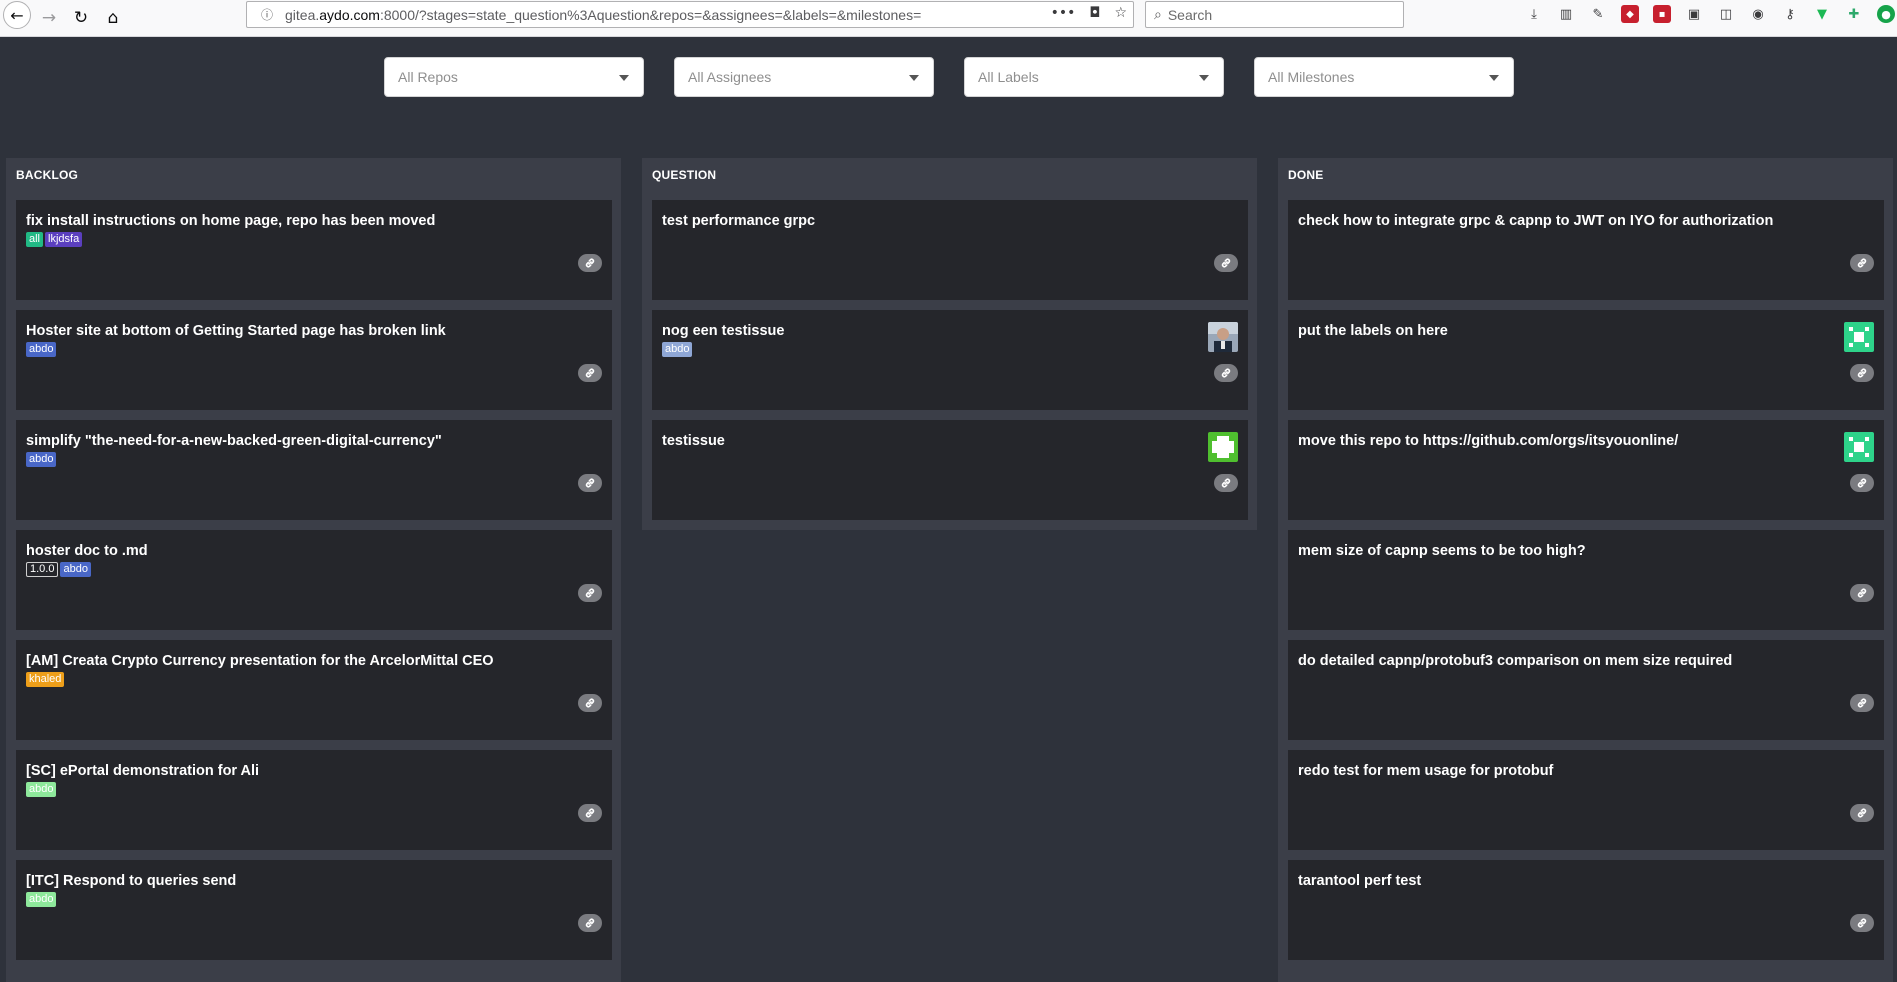 Image resolution: width=1897 pixels, height=982 pixels. Describe the element at coordinates (1094, 77) in the screenshot. I see `labels-filter: All Labels` at that location.